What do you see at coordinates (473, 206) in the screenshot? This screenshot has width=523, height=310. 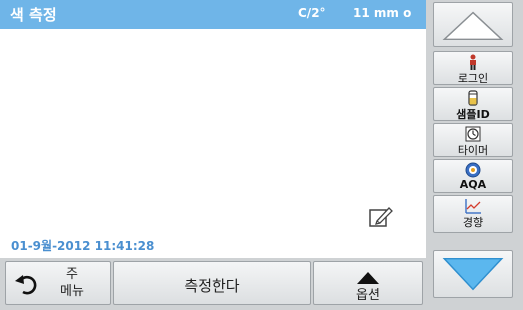 I see `trend-chart-icon` at bounding box center [473, 206].